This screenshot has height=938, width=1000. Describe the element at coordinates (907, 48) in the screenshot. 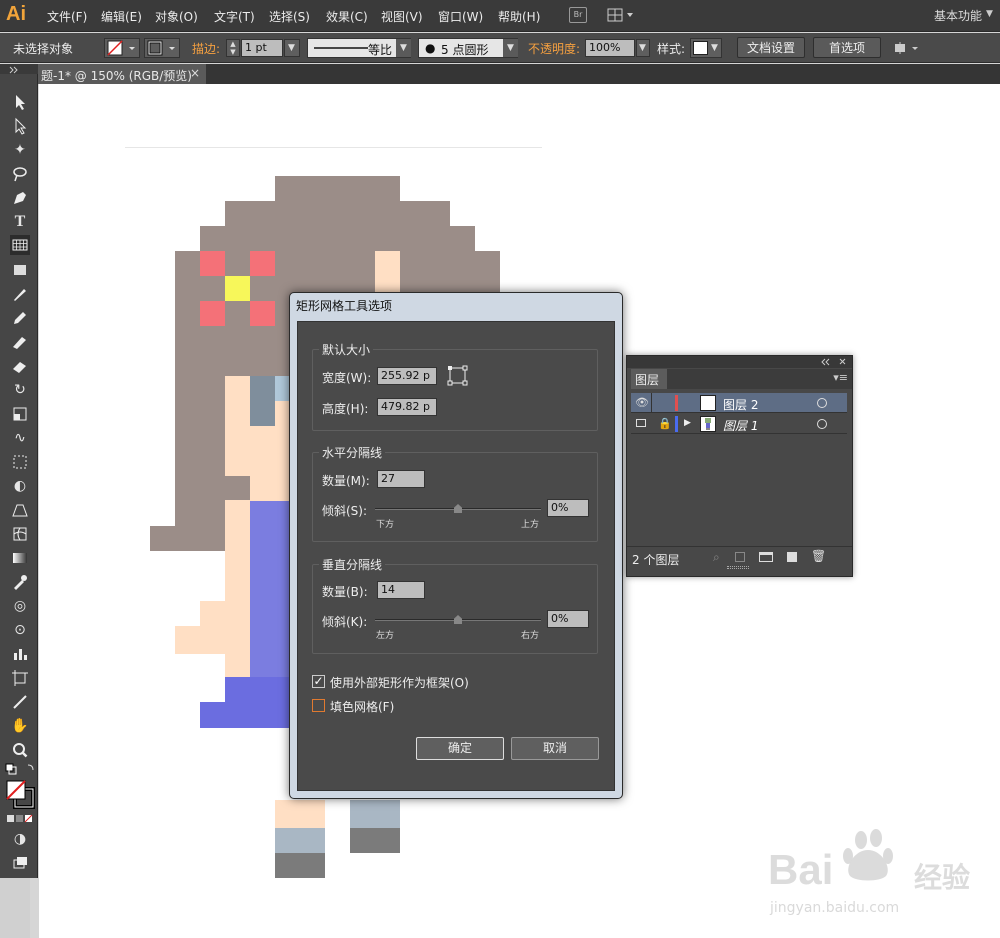

I see `panel-menu-button` at that location.